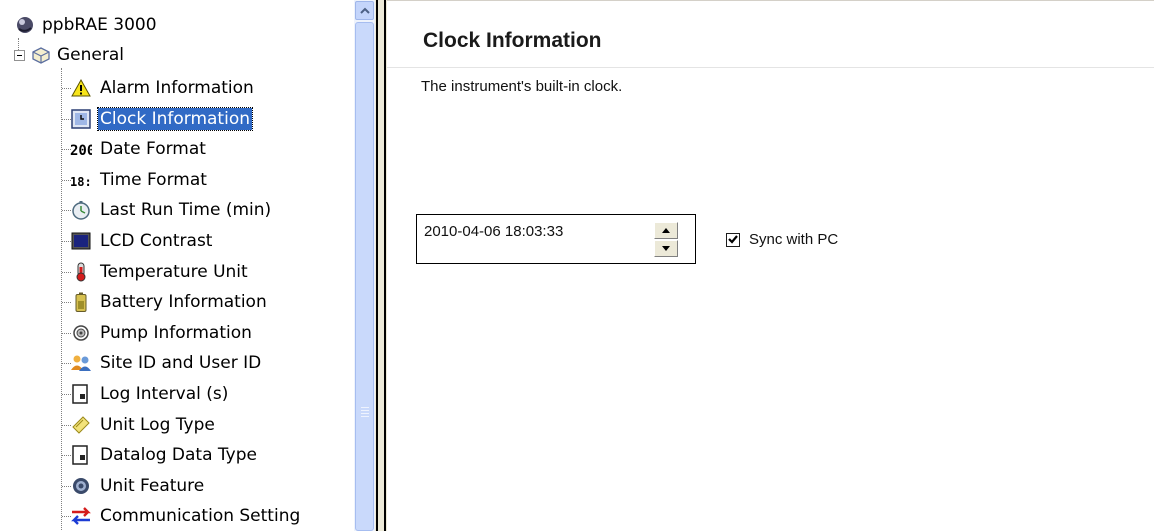 The image size is (1154, 532). What do you see at coordinates (770, 67) in the screenshot?
I see `divider` at bounding box center [770, 67].